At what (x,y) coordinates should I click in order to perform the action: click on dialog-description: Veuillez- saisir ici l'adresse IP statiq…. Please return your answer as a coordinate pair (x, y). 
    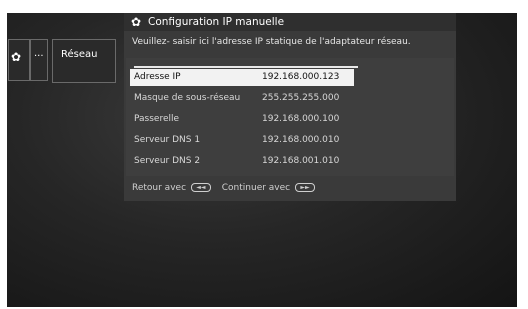
    Looking at the image, I should click on (271, 42).